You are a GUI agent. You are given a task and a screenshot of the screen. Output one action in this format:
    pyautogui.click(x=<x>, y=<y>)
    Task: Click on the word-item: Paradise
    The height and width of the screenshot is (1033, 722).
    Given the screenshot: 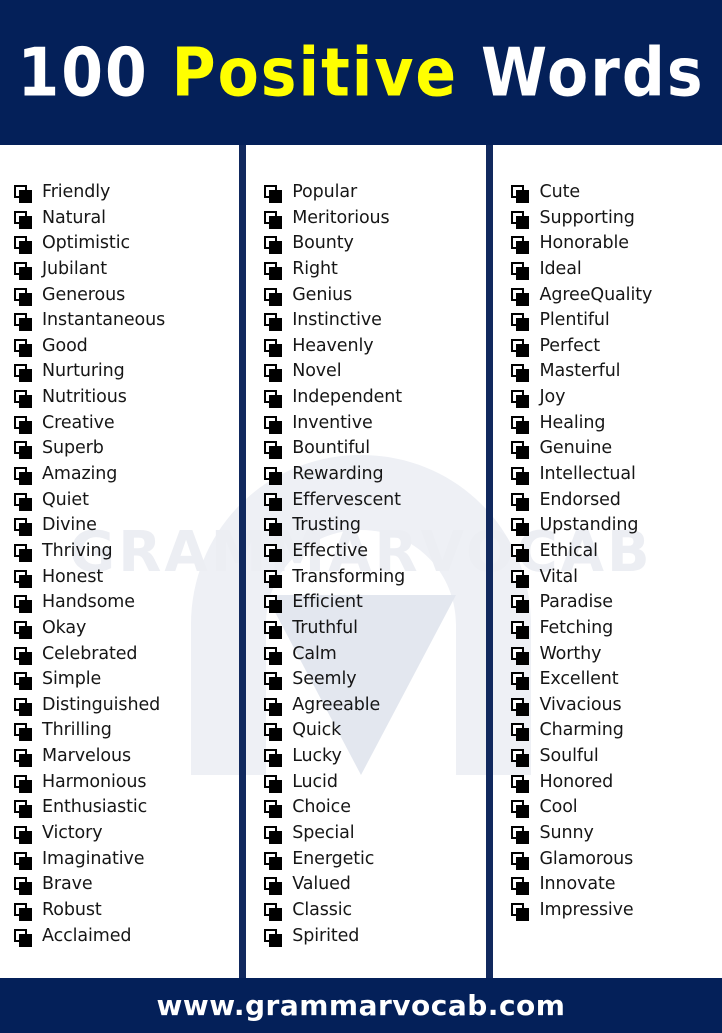 What is the action you would take?
    pyautogui.click(x=616, y=603)
    